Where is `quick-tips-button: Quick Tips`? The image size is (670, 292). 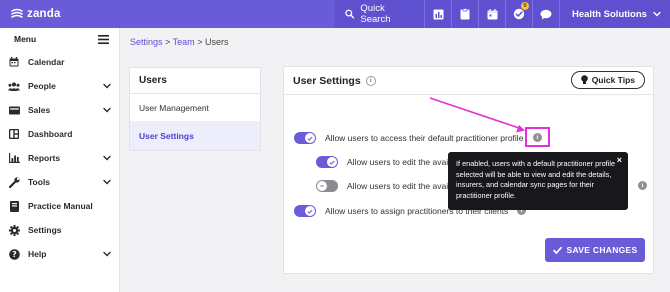
quick-tips-button: Quick Tips is located at coordinates (607, 80).